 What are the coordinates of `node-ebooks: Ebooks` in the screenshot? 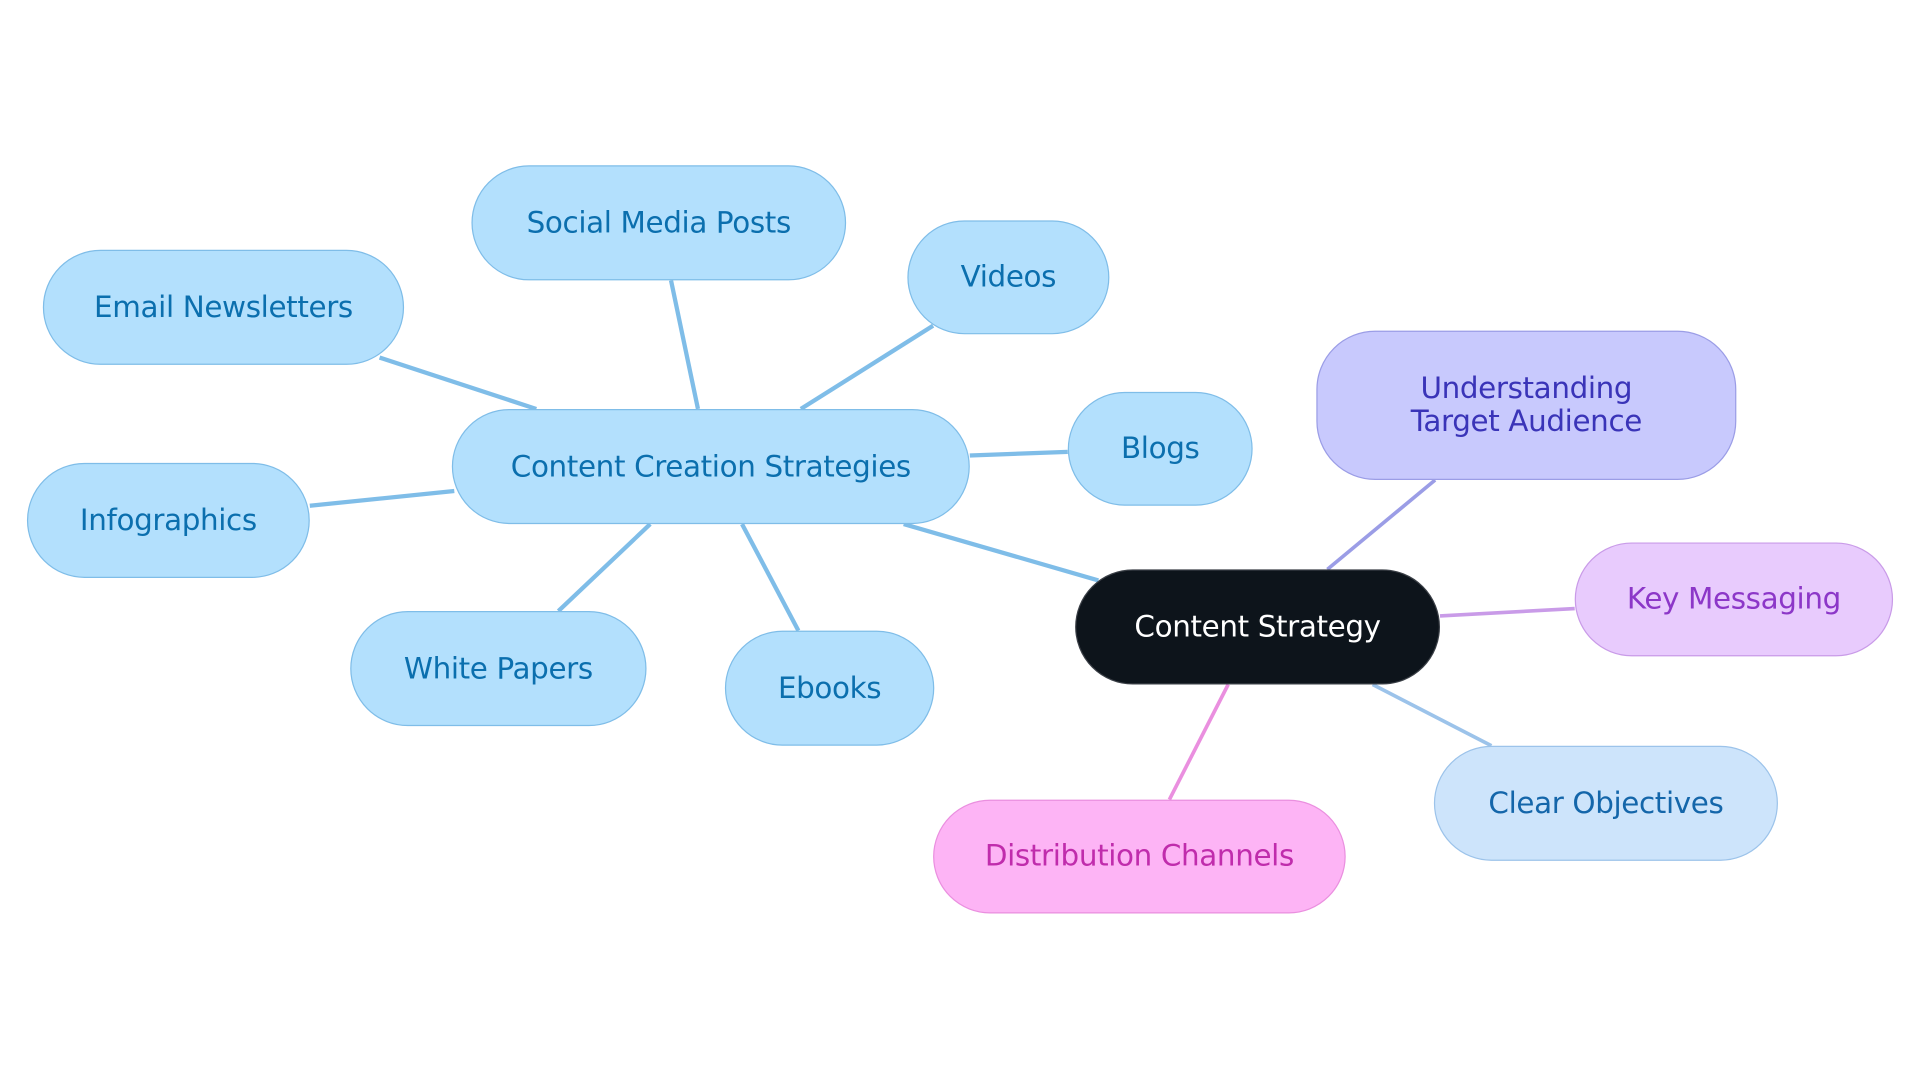 It's located at (829, 688).